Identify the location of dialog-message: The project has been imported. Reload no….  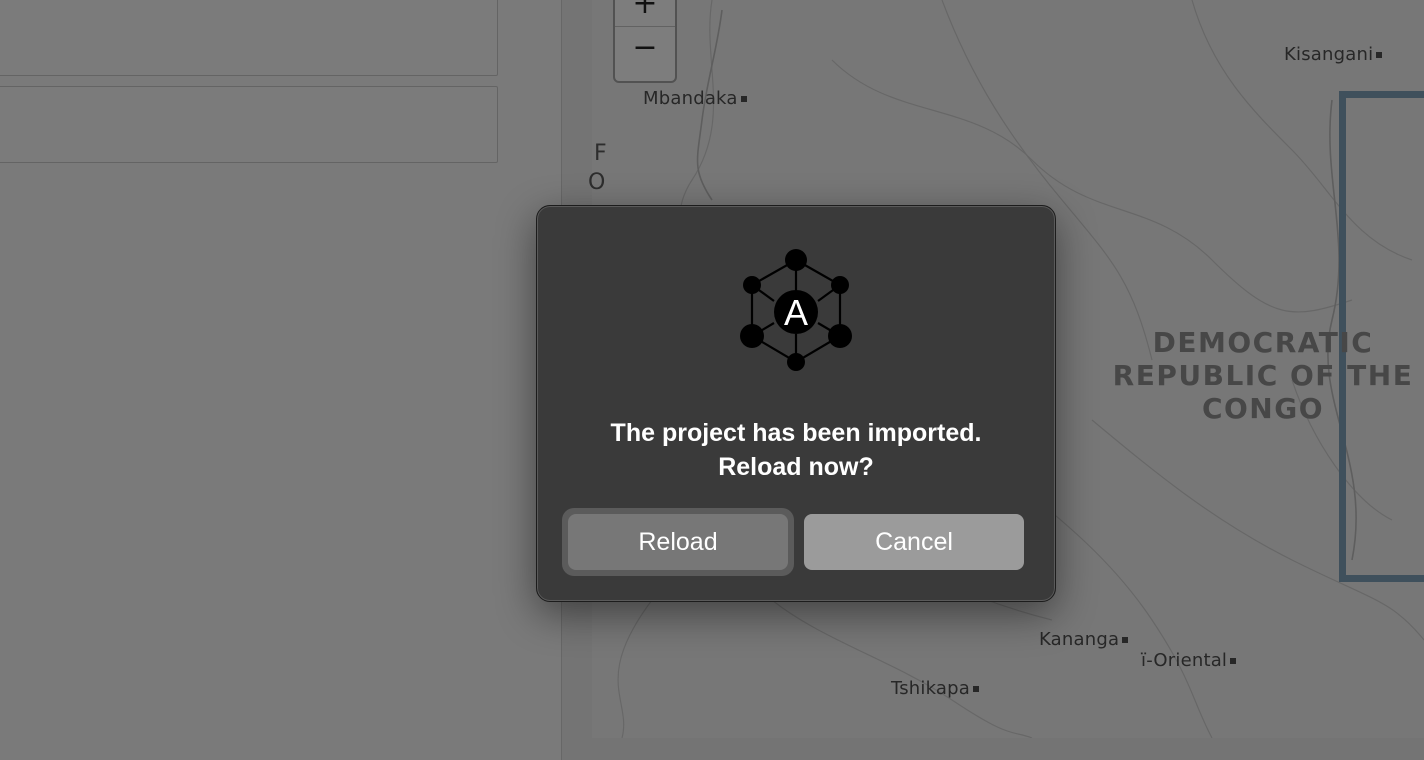
(796, 450).